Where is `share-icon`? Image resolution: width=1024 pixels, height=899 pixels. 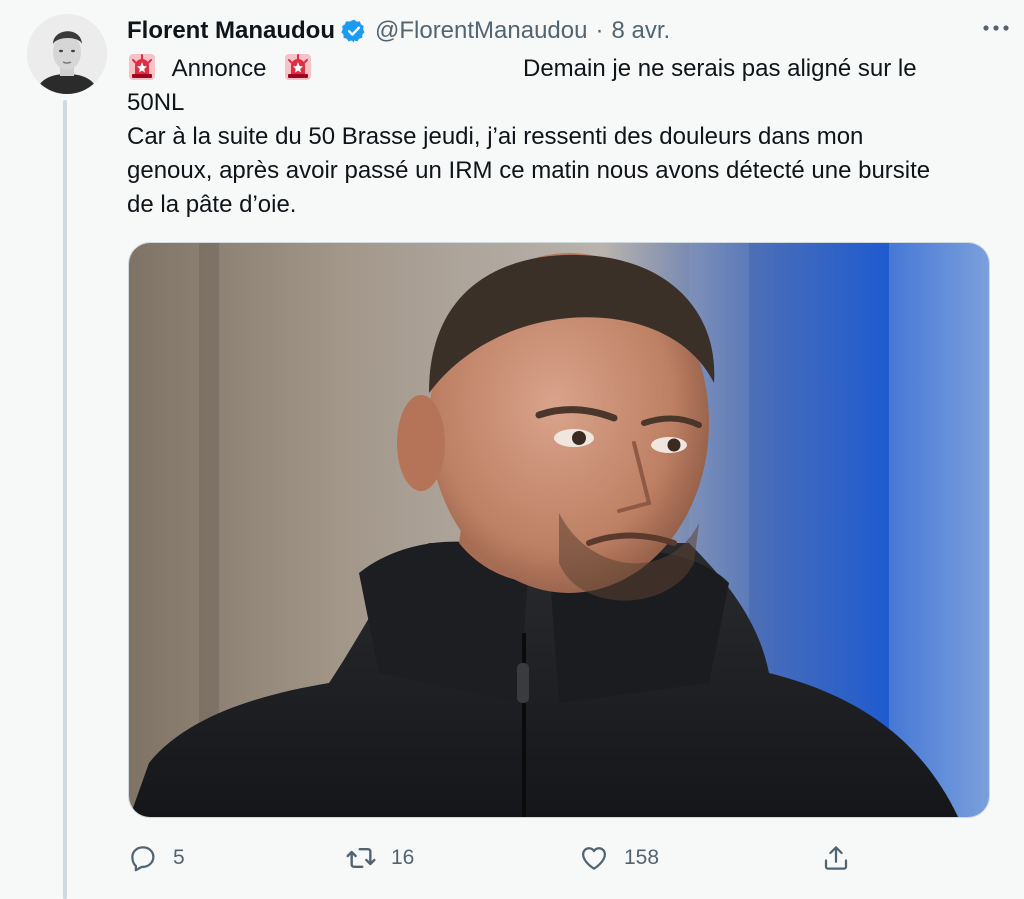
share-icon is located at coordinates (836, 858).